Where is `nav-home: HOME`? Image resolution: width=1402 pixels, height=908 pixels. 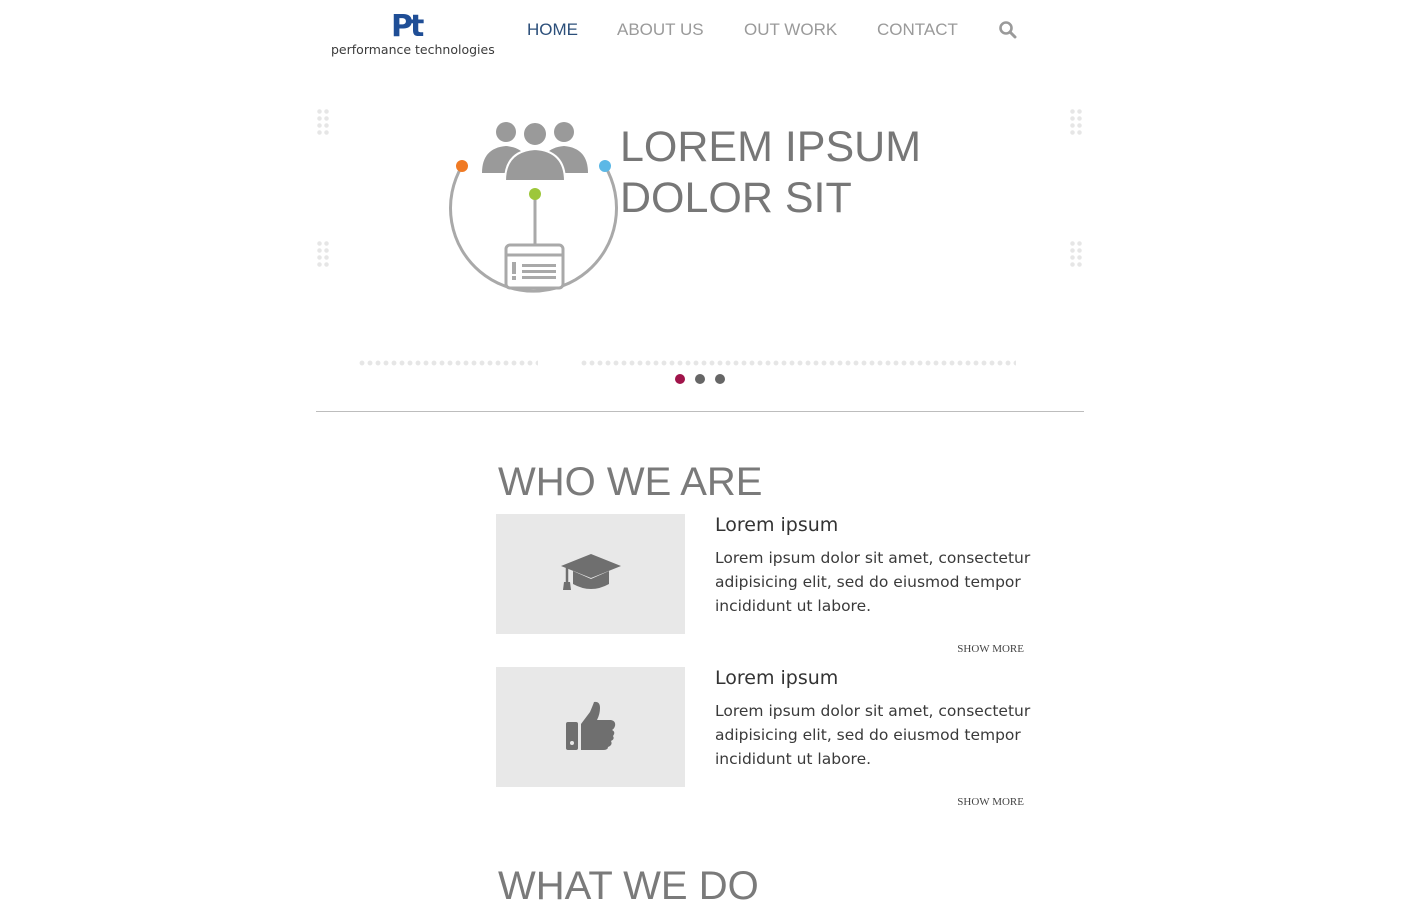
nav-home: HOME is located at coordinates (552, 30).